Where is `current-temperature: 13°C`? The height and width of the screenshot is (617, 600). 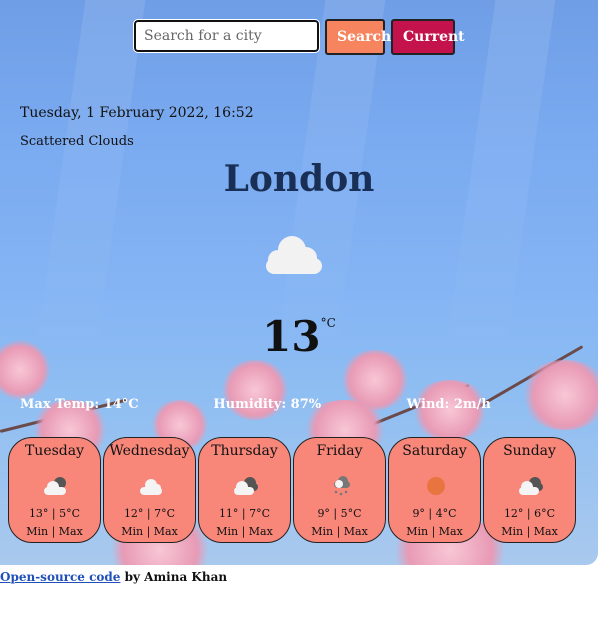 current-temperature: 13°C is located at coordinates (299, 336).